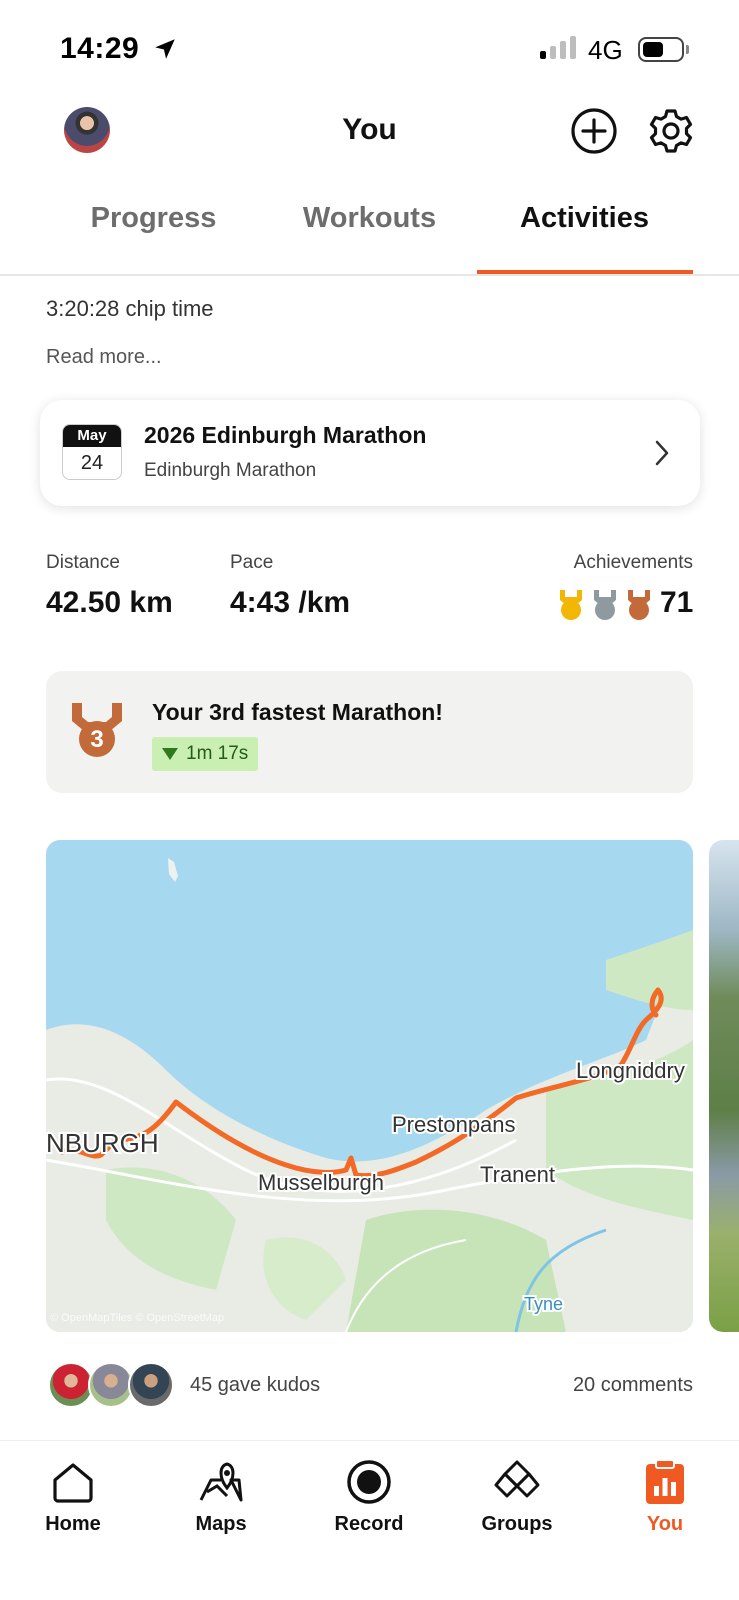  Describe the element at coordinates (630, 1070) in the screenshot. I see `map-label: Longniddry` at that location.